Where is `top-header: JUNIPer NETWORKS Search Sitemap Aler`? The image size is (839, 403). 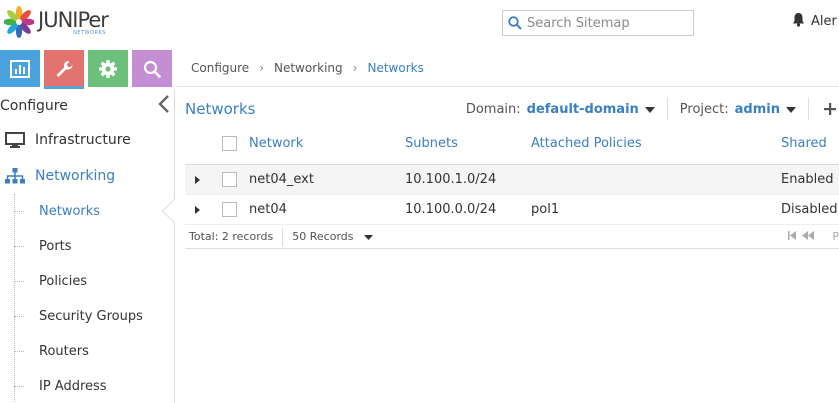 top-header: JUNIPer NETWORKS Search Sitemap Aler is located at coordinates (419, 23).